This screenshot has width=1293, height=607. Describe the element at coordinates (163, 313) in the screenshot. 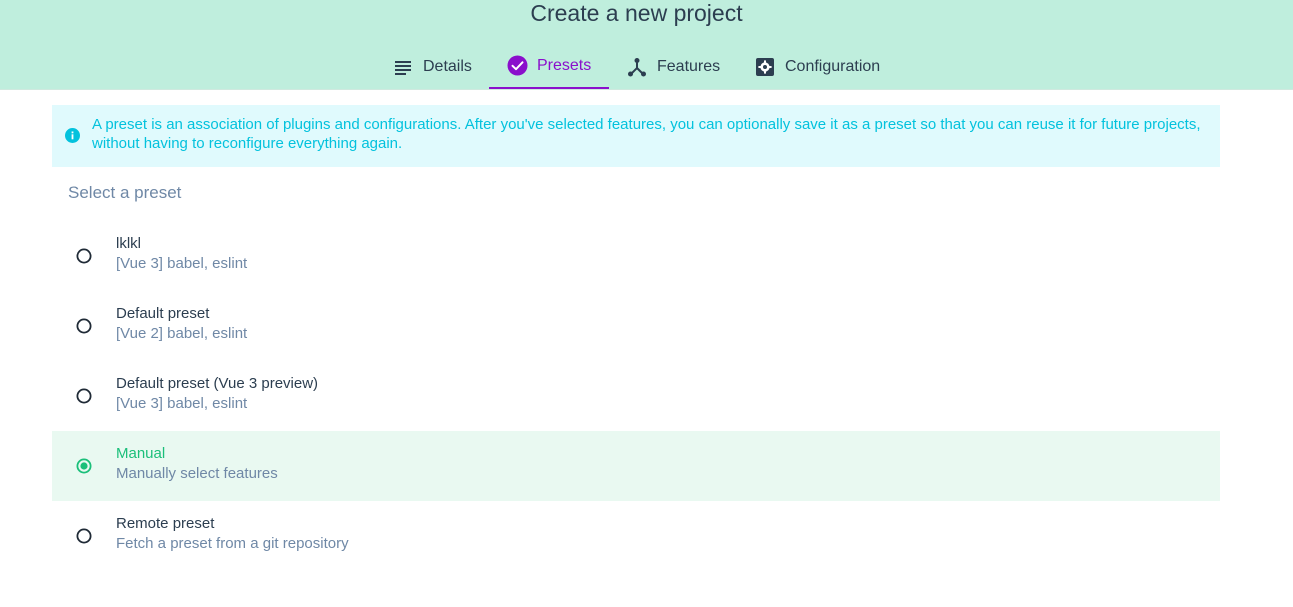

I see `preset-name: Default preset` at that location.